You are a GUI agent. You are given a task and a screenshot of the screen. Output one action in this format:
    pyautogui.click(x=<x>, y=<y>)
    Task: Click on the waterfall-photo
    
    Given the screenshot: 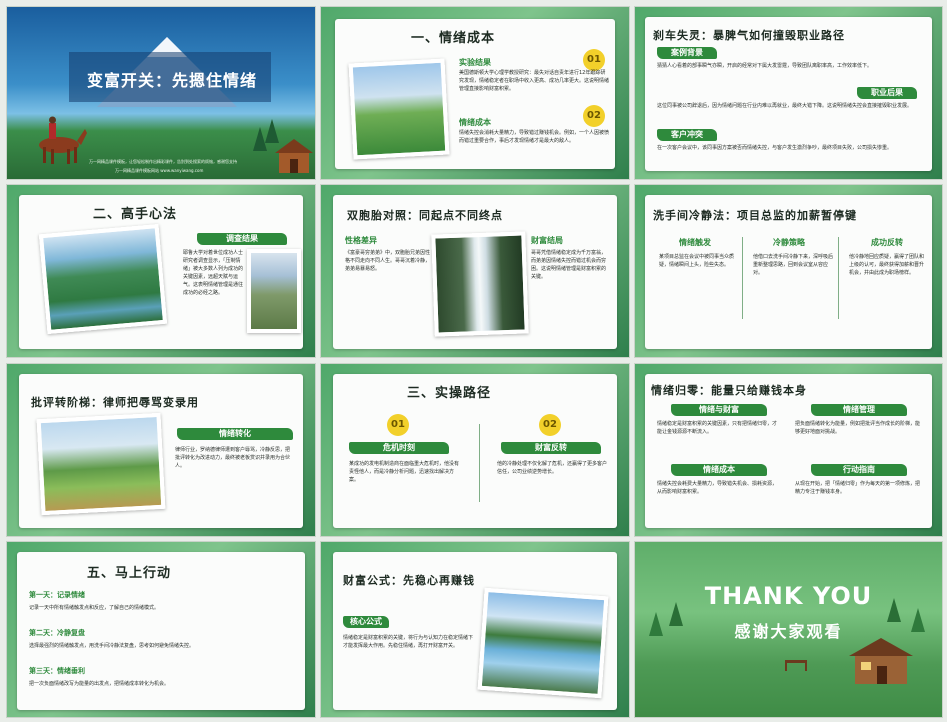 What is the action you would take?
    pyautogui.click(x=480, y=284)
    